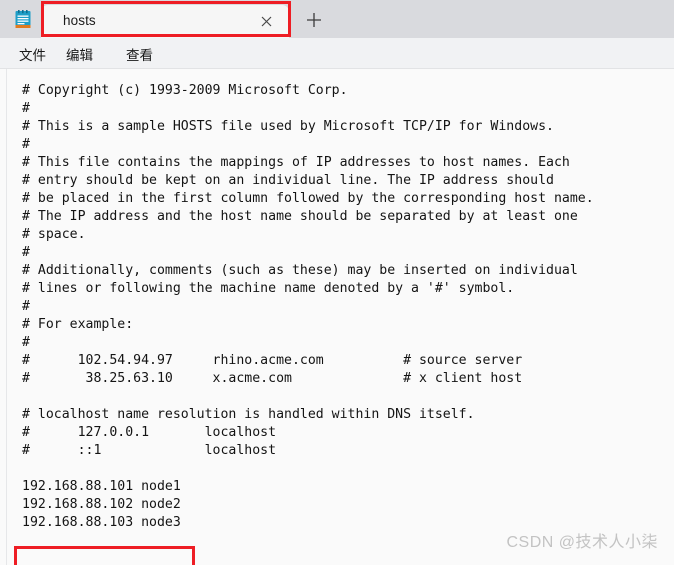 This screenshot has height=565, width=674. What do you see at coordinates (314, 20) in the screenshot?
I see `plus-icon` at bounding box center [314, 20].